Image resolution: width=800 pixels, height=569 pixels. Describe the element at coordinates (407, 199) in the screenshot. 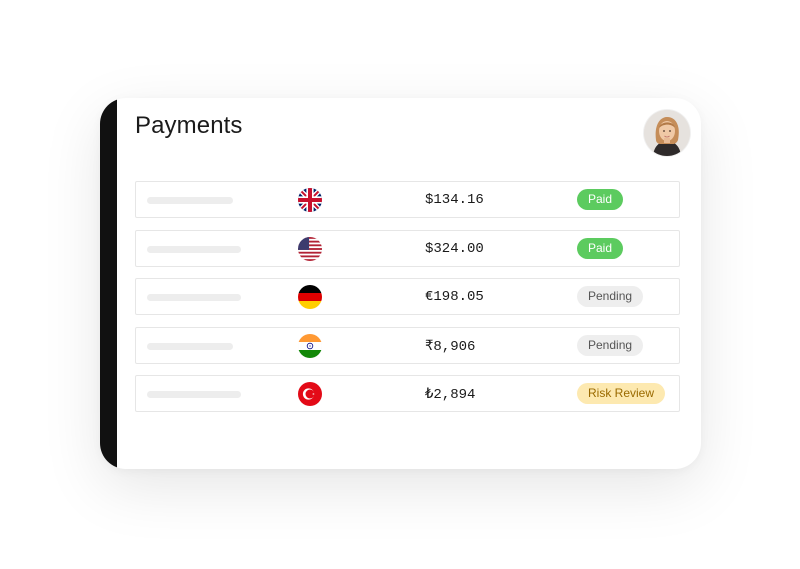

I see `payment-row: $134.16 Paid` at that location.